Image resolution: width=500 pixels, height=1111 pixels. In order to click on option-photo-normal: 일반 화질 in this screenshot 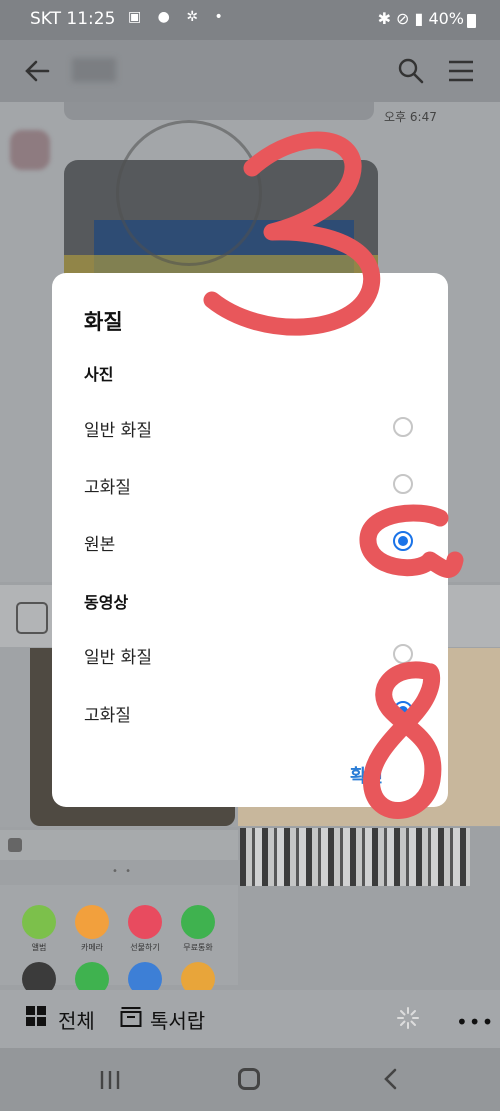, I will do `click(118, 428)`.